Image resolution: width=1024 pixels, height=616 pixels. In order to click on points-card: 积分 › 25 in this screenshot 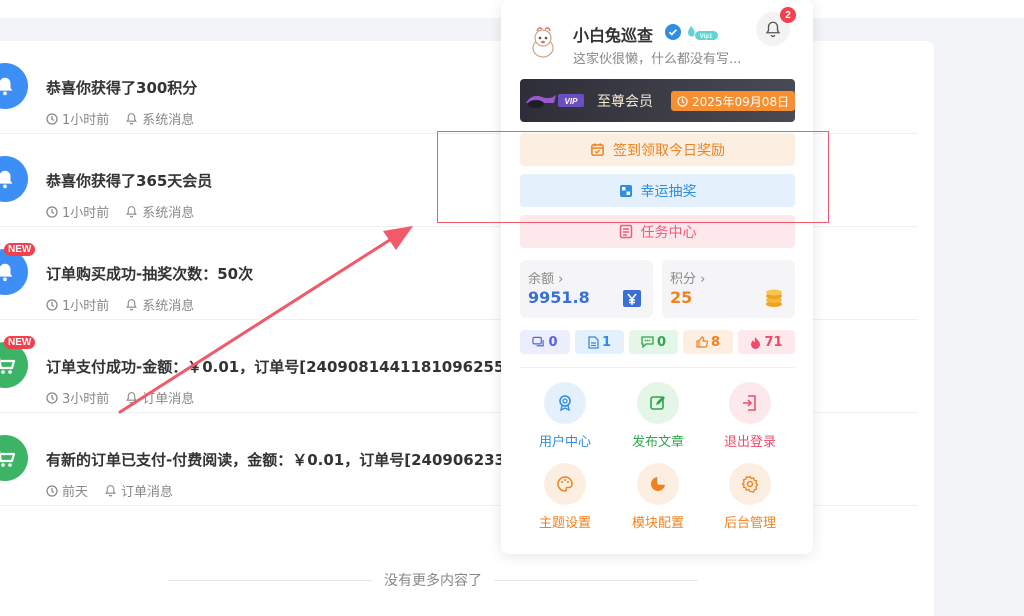, I will do `click(728, 289)`.